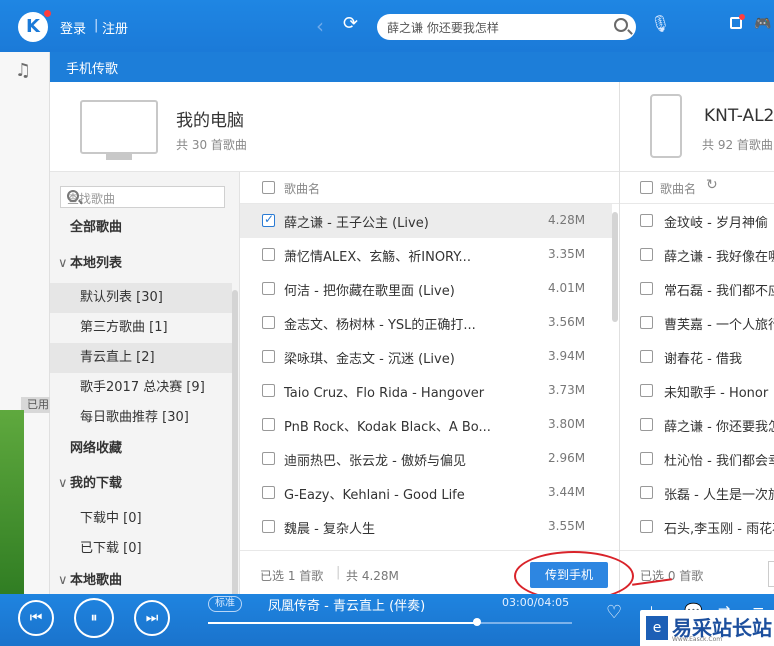 This screenshot has width=774, height=646. Describe the element at coordinates (697, 323) in the screenshot. I see `list-item: 曹芙嘉 - 一个人旅行` at that location.